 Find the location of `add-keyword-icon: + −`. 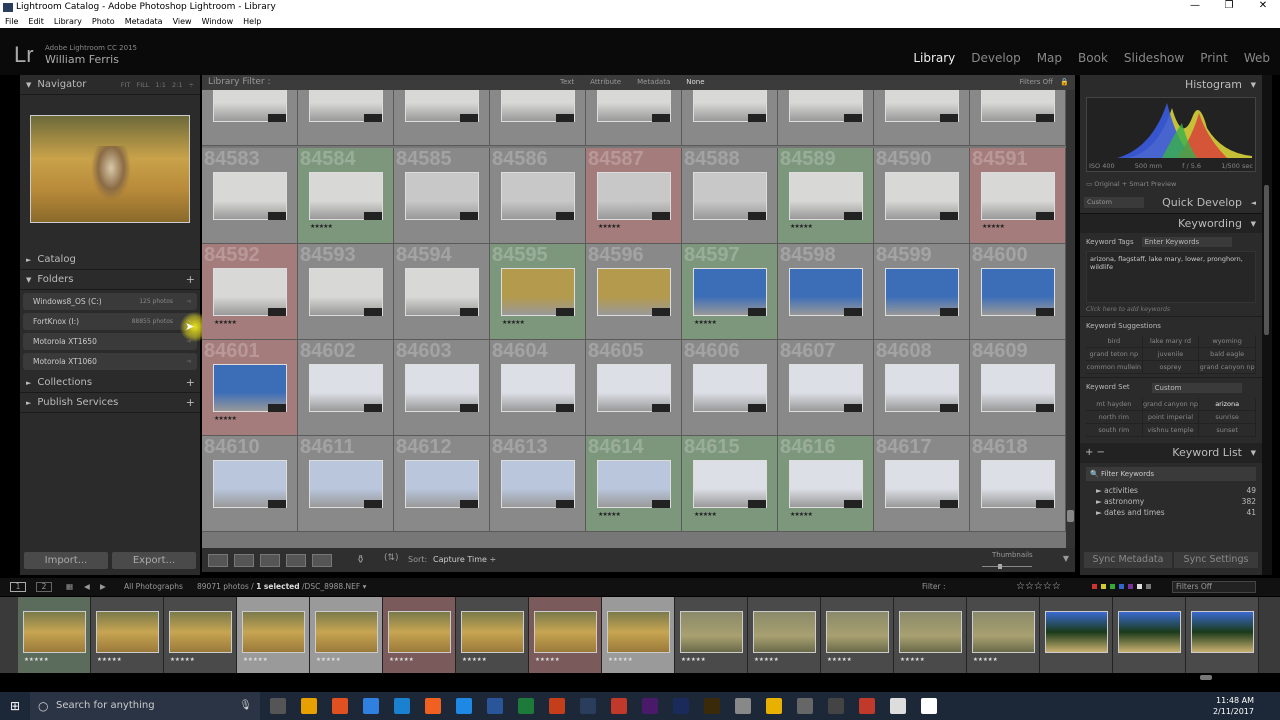

add-keyword-icon: + − is located at coordinates (1095, 453).